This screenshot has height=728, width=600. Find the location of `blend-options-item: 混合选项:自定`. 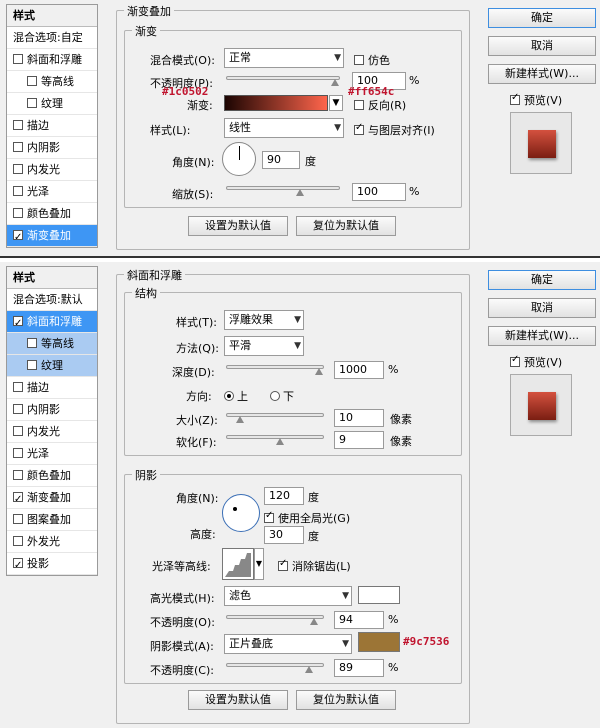

blend-options-item: 混合选项:自定 is located at coordinates (52, 38).